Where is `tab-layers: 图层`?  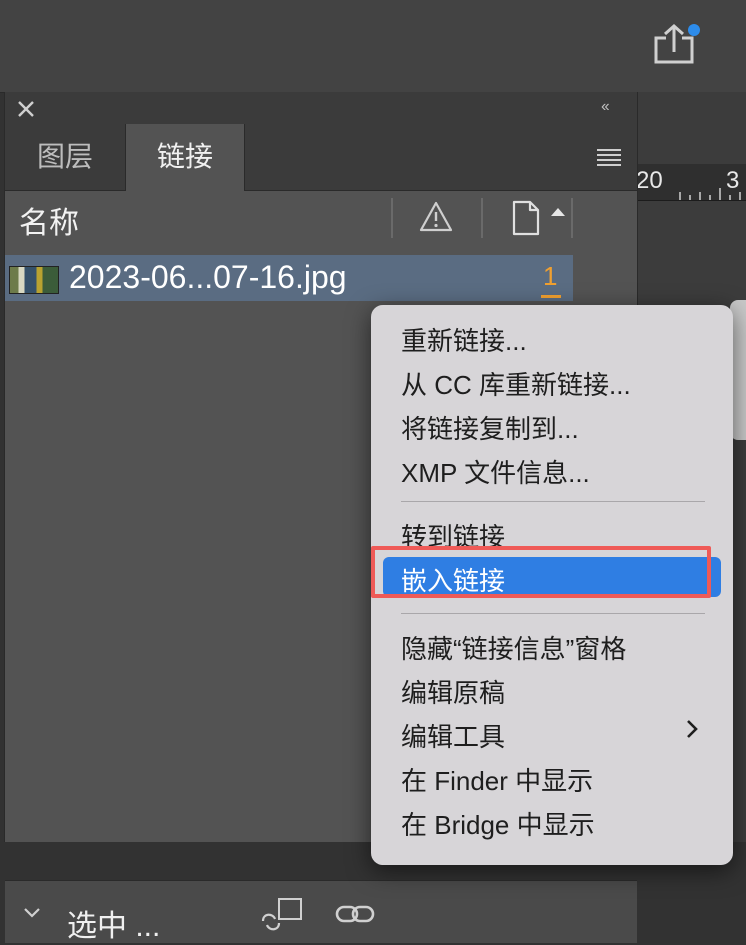 tab-layers: 图层 is located at coordinates (65, 157).